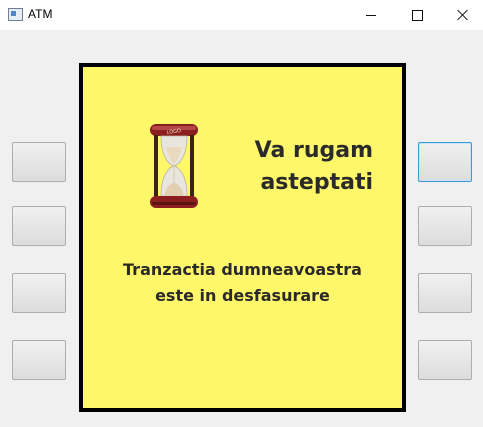  What do you see at coordinates (298, 167) in the screenshot?
I see `wait-title: Va rugam asteptati` at bounding box center [298, 167].